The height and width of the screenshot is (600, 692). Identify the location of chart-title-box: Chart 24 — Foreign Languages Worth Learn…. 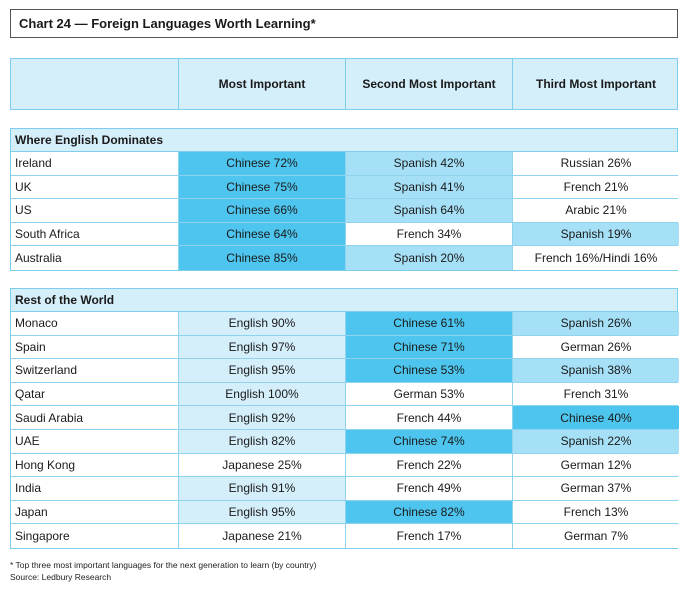
(344, 23).